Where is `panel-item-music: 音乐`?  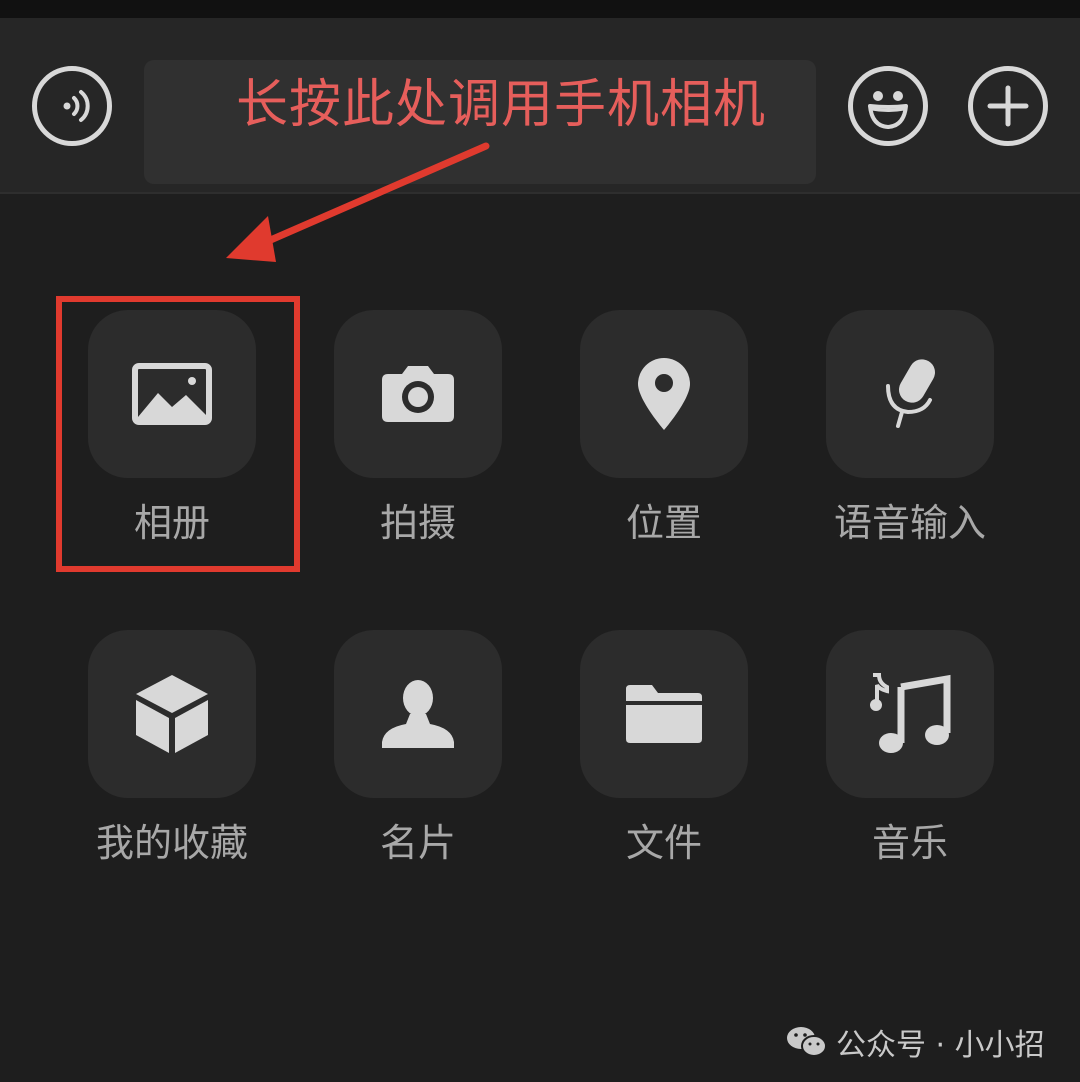
panel-item-music: 音乐 is located at coordinates (910, 760).